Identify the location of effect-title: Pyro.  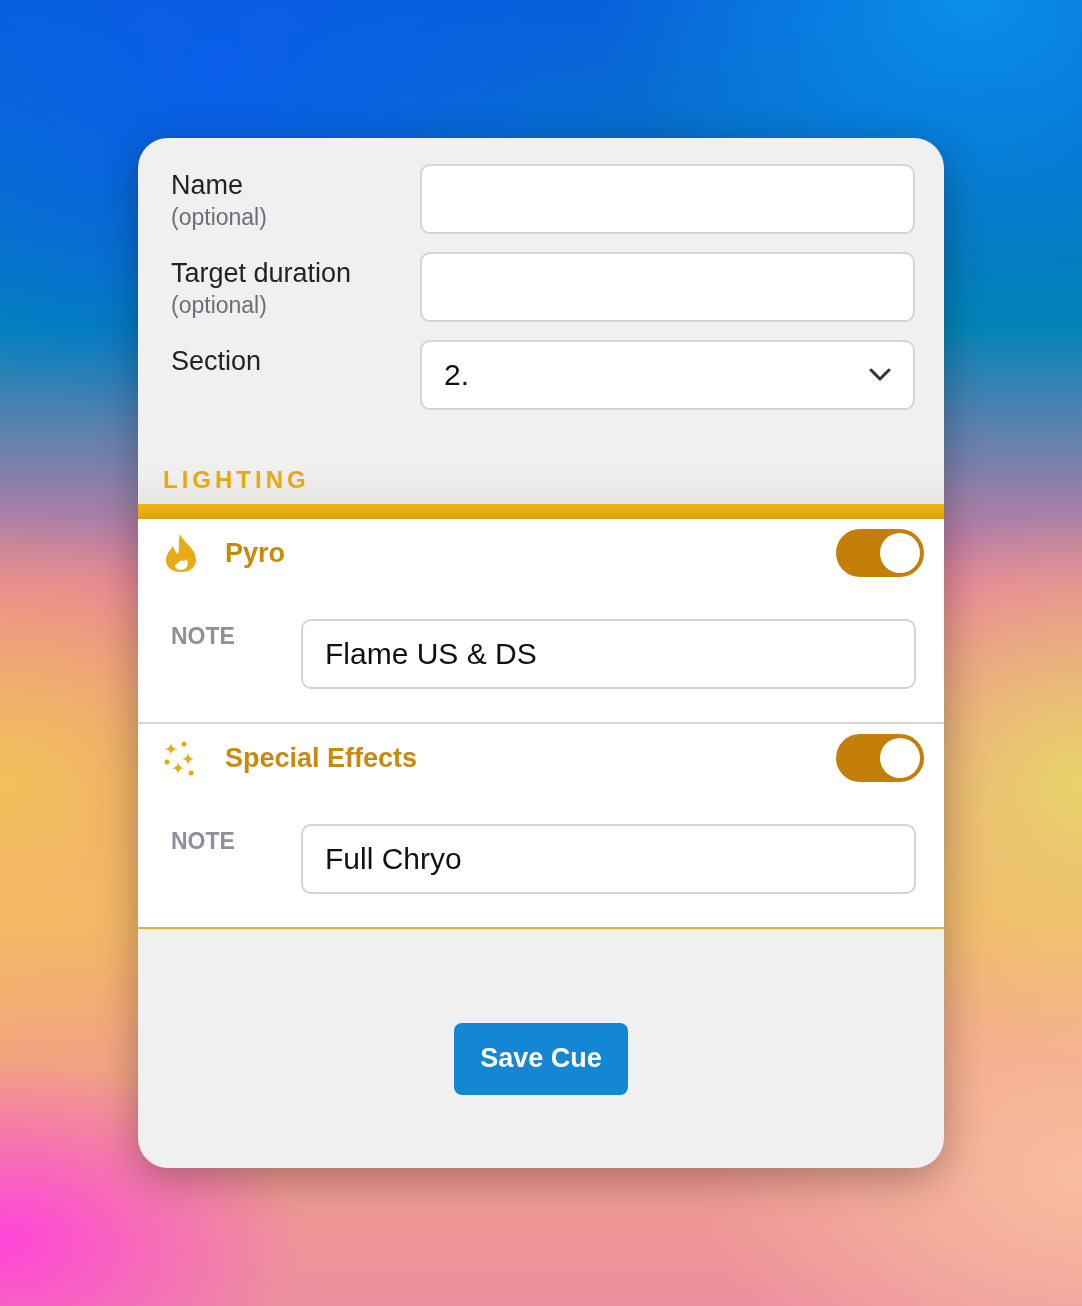
(256, 553).